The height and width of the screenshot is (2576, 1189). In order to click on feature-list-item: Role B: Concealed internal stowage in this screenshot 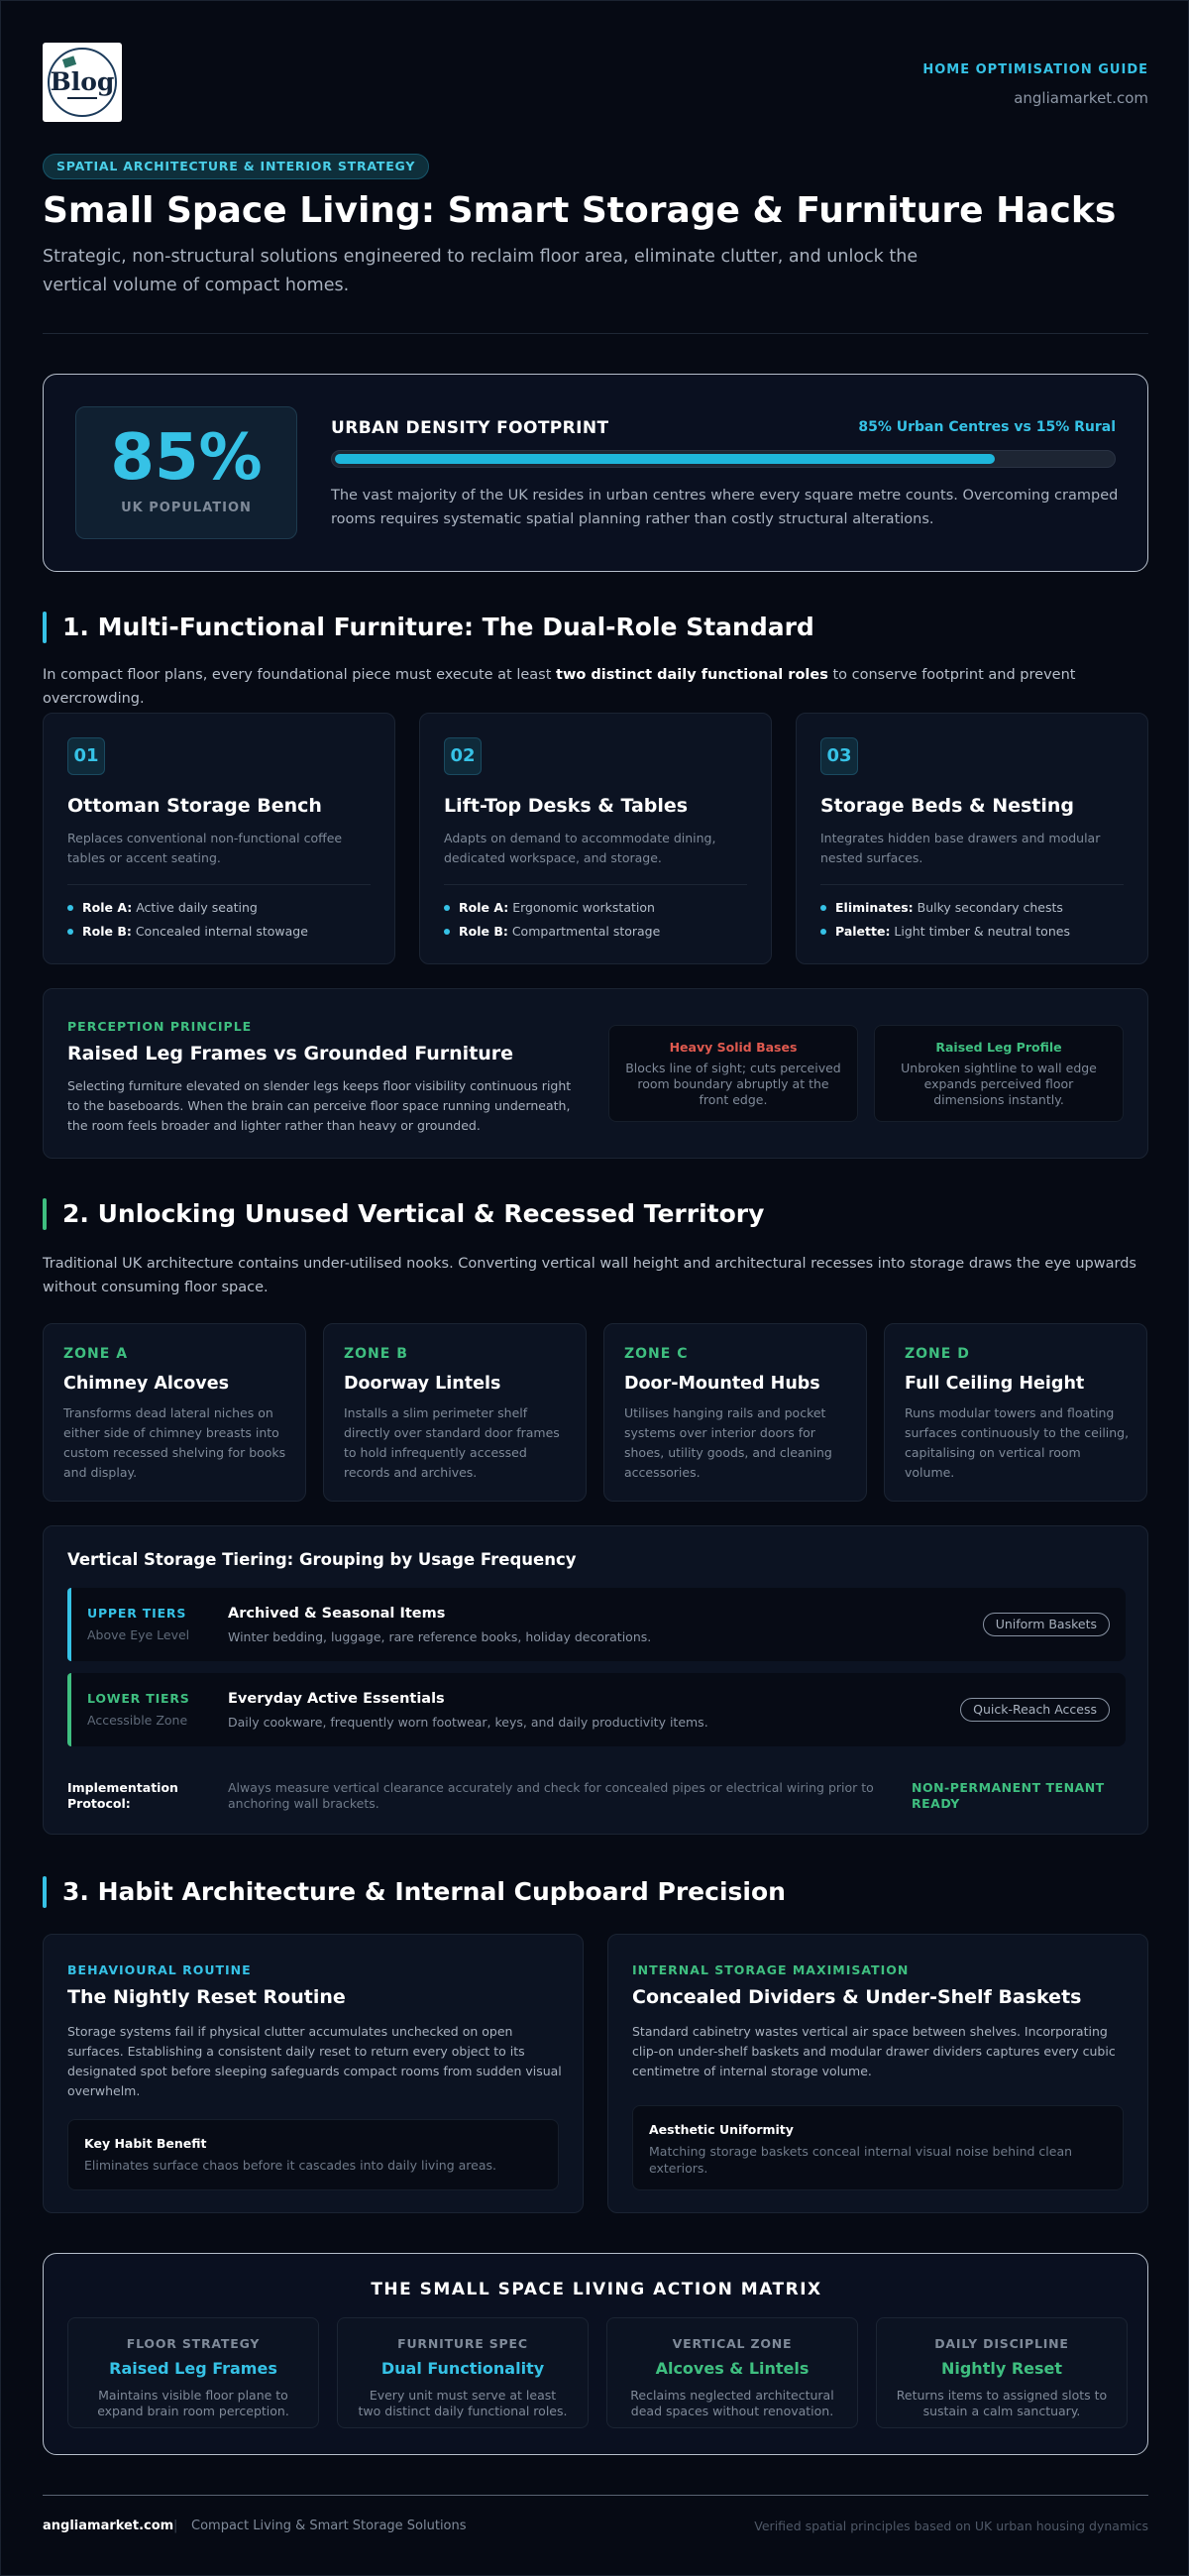, I will do `click(188, 931)`.